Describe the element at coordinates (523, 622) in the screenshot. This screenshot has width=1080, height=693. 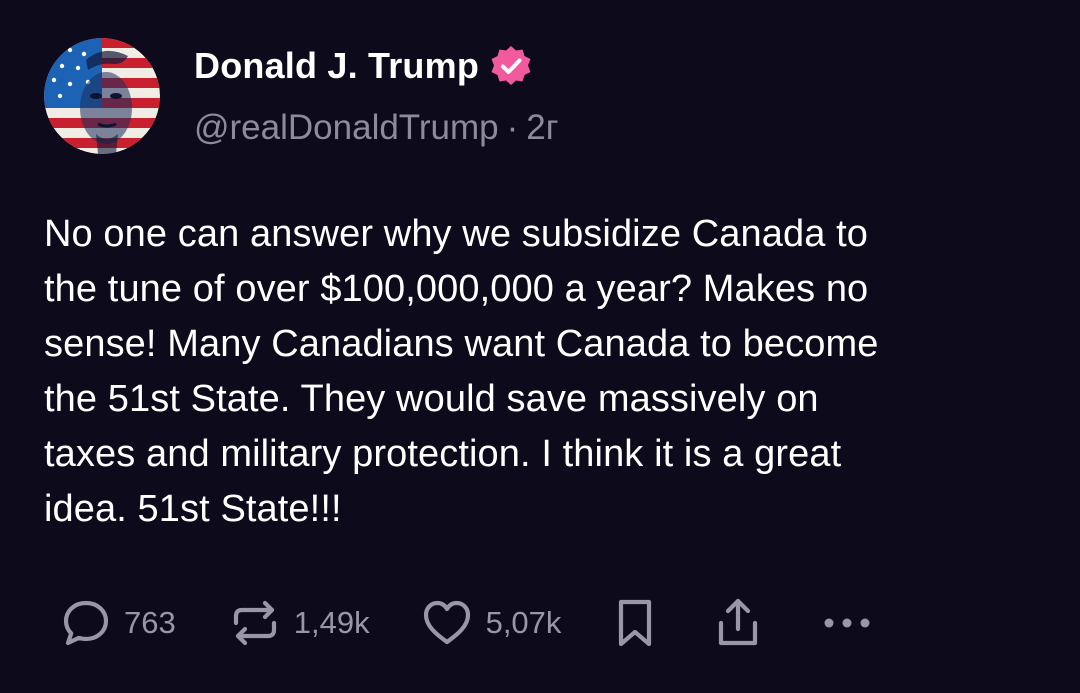
I see `like-count: 5,07k` at that location.